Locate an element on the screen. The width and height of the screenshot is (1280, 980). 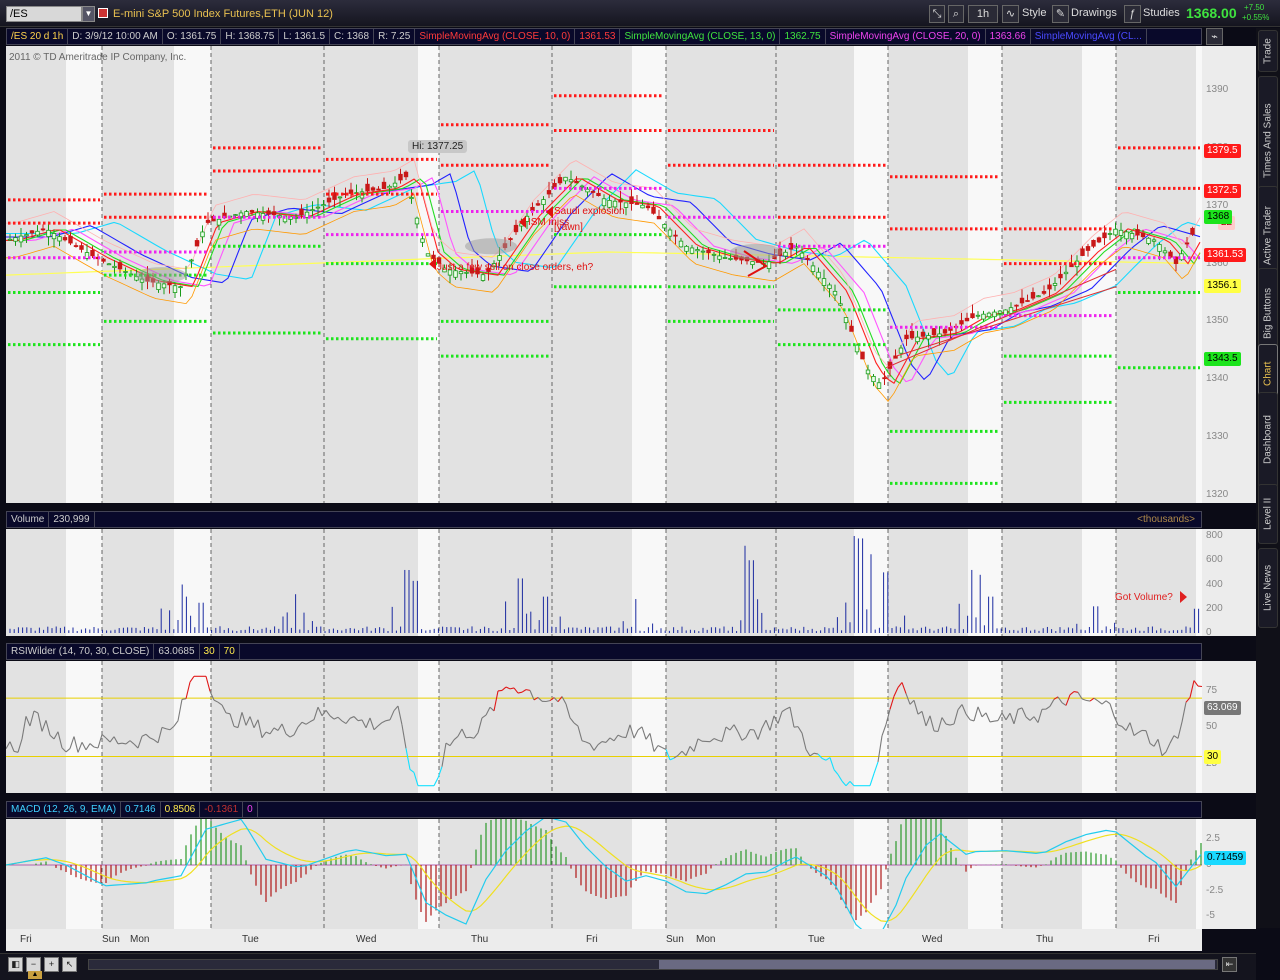
style-icon: ∿ is located at coordinates (1010, 14).